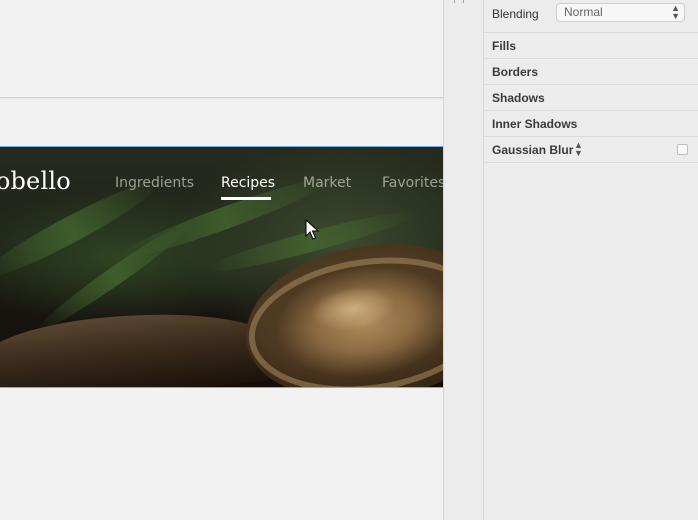  I want to click on blending-value: Normal, so click(583, 12).